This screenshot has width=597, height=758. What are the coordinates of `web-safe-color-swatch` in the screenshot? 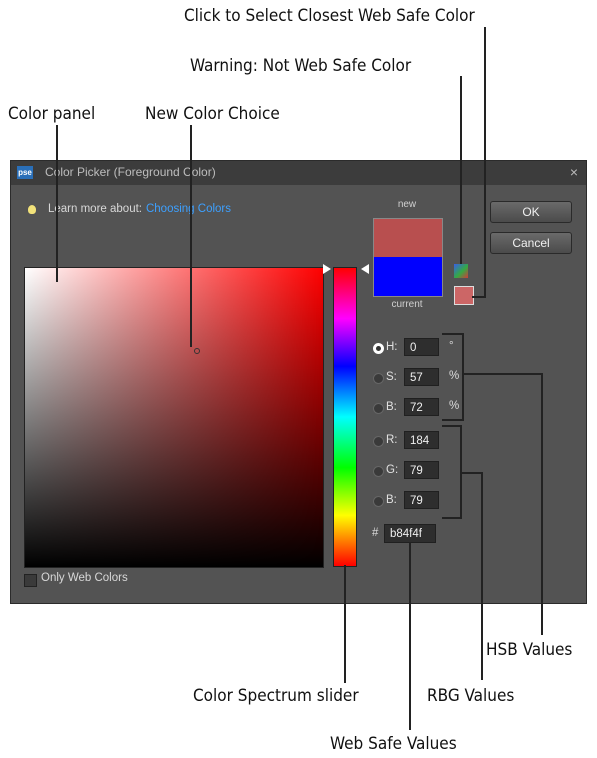 It's located at (464, 295).